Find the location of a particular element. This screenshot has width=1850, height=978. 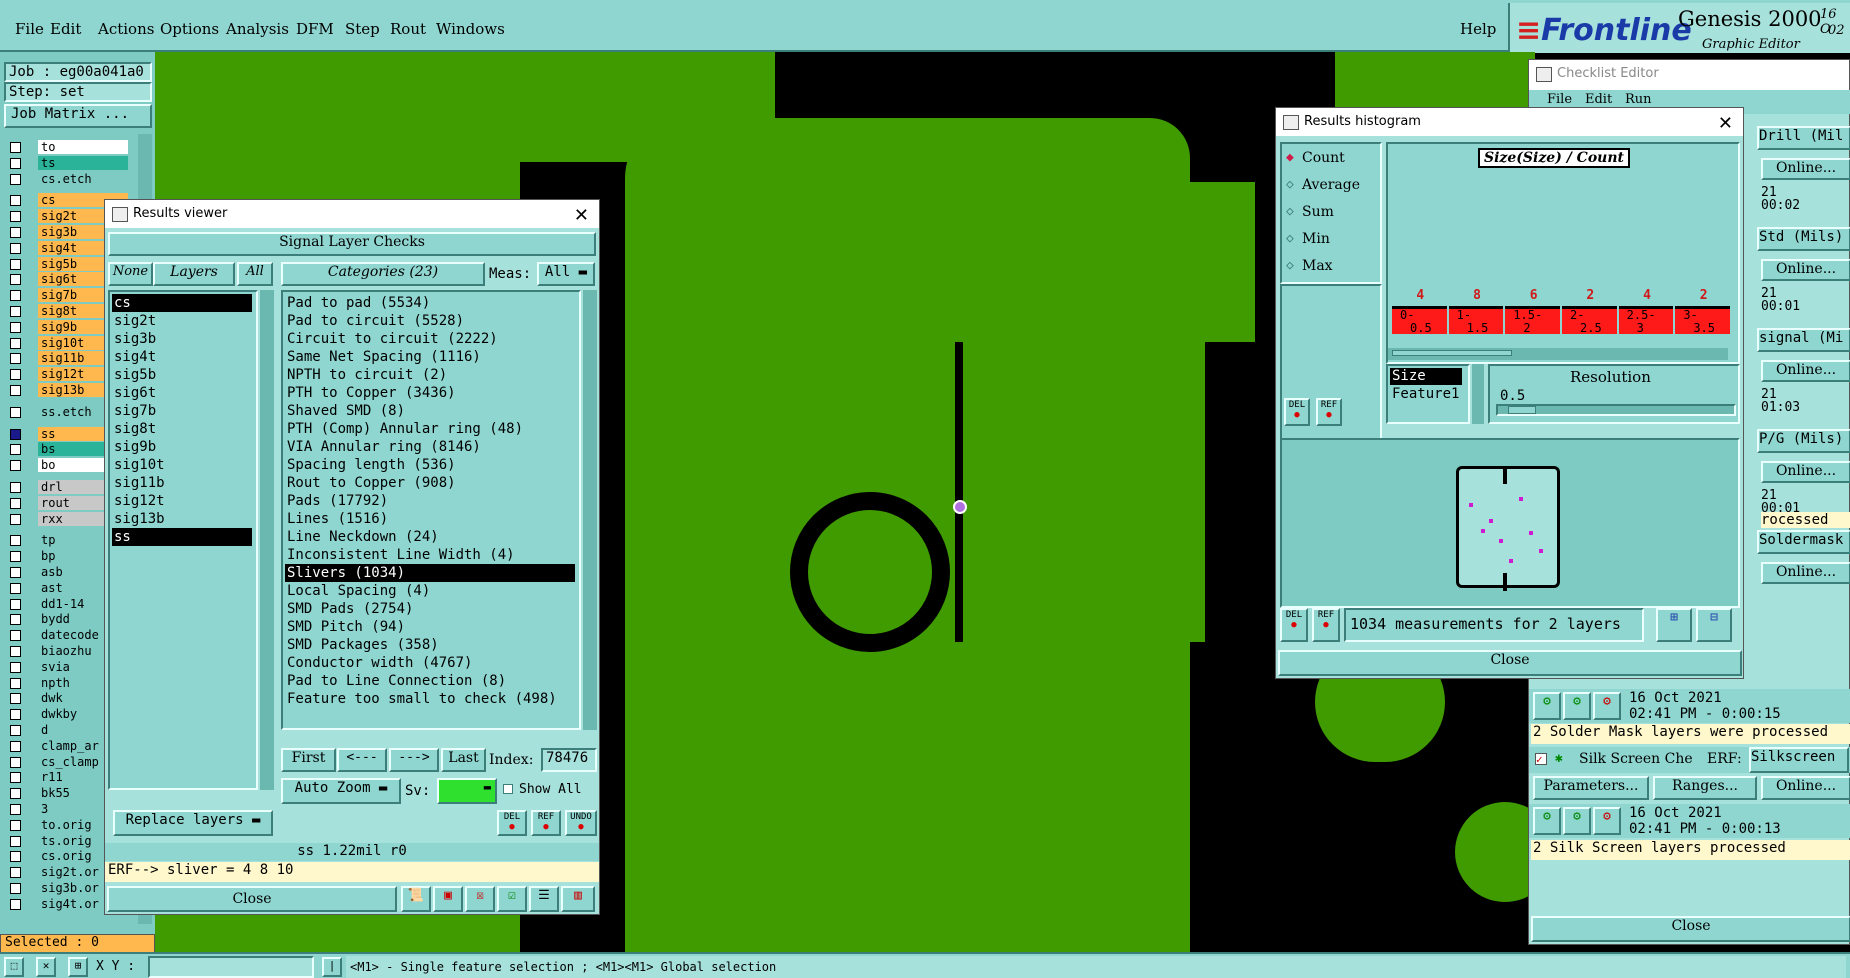

layer-row: sig6t is located at coordinates (68, 279).